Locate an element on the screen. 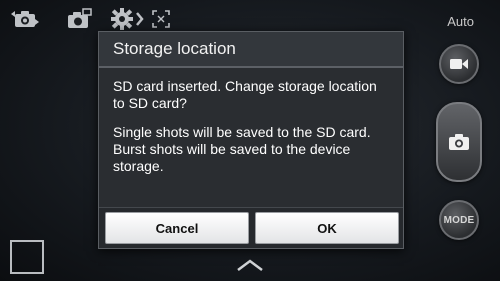 This screenshot has width=500, height=281. focus-icon is located at coordinates (161, 19).